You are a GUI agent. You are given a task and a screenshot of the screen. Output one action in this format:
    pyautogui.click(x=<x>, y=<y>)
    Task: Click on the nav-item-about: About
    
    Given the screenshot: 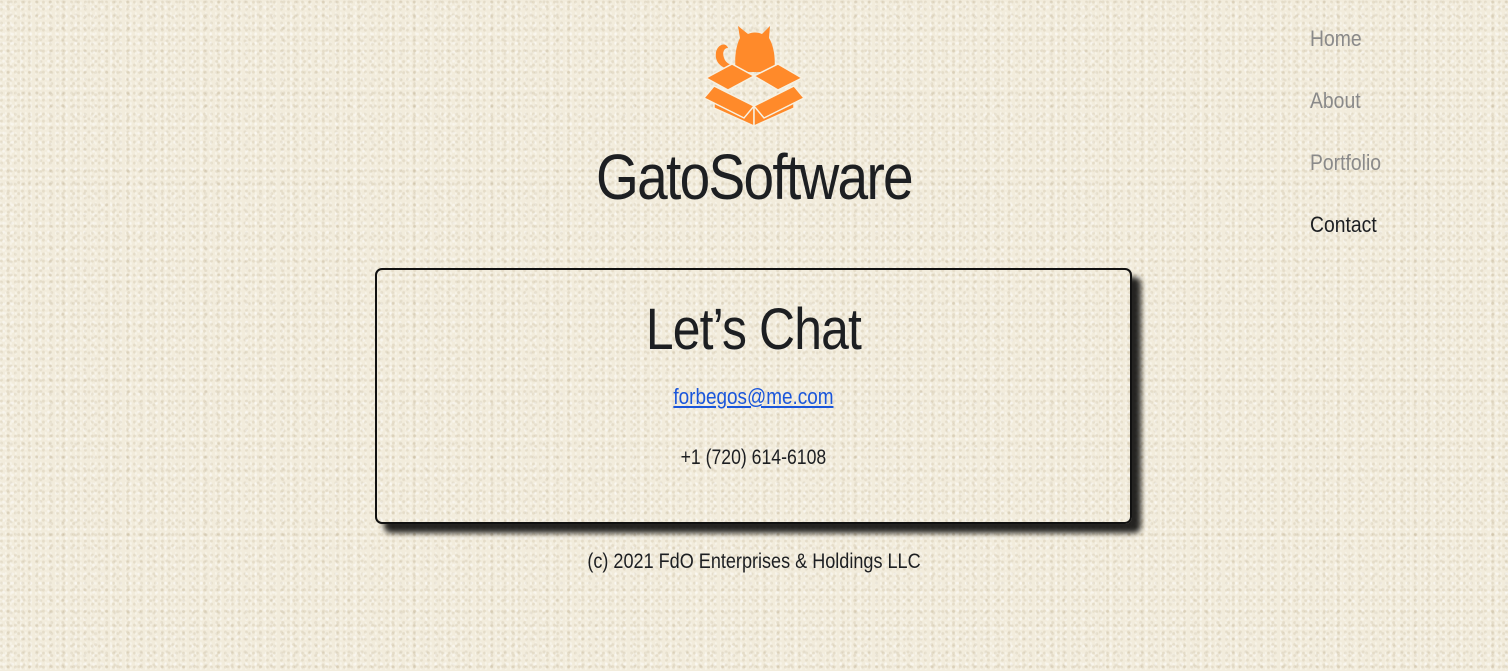 What is the action you would take?
    pyautogui.click(x=1380, y=115)
    